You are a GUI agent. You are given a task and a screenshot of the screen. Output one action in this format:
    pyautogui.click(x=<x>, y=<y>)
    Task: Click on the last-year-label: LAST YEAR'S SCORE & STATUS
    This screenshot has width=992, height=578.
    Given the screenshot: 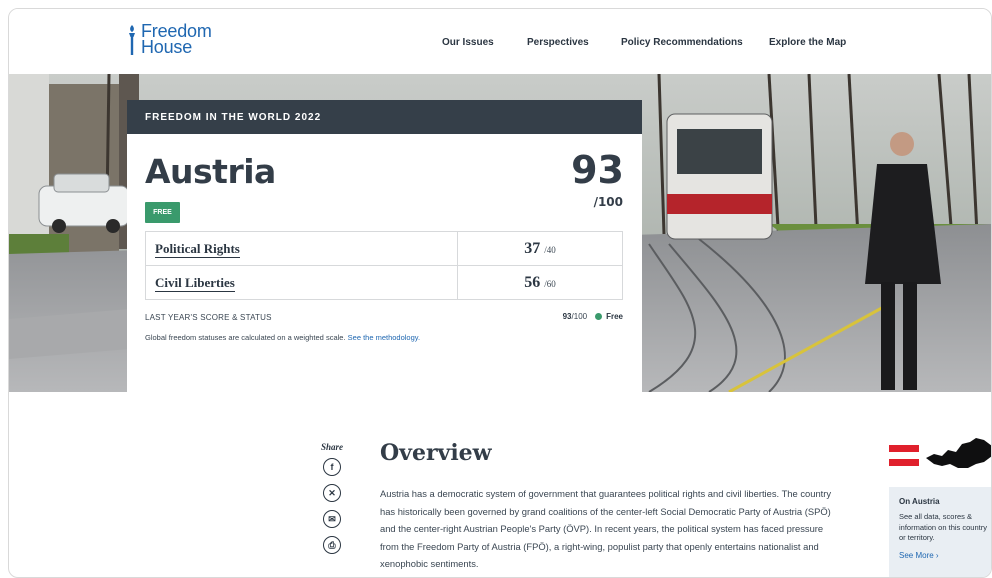 What is the action you would take?
    pyautogui.click(x=208, y=317)
    